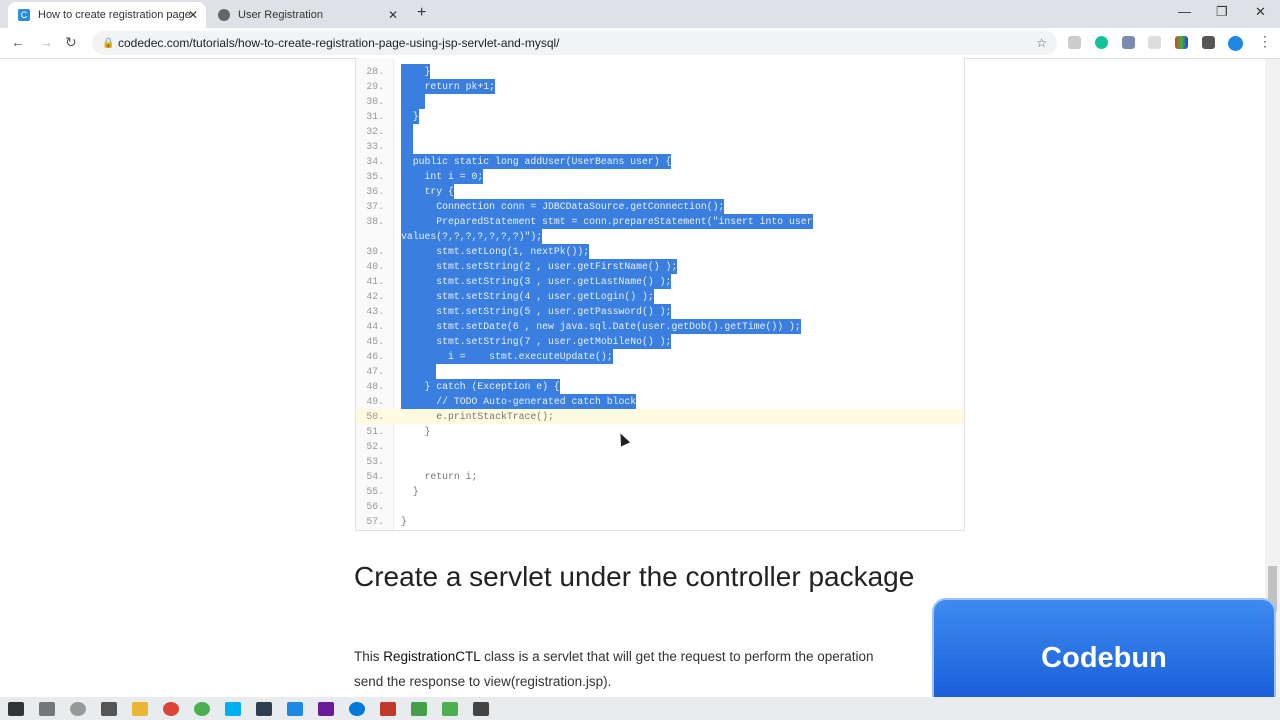 The image size is (1280, 720). What do you see at coordinates (660, 146) in the screenshot?
I see `code-line: 33.` at bounding box center [660, 146].